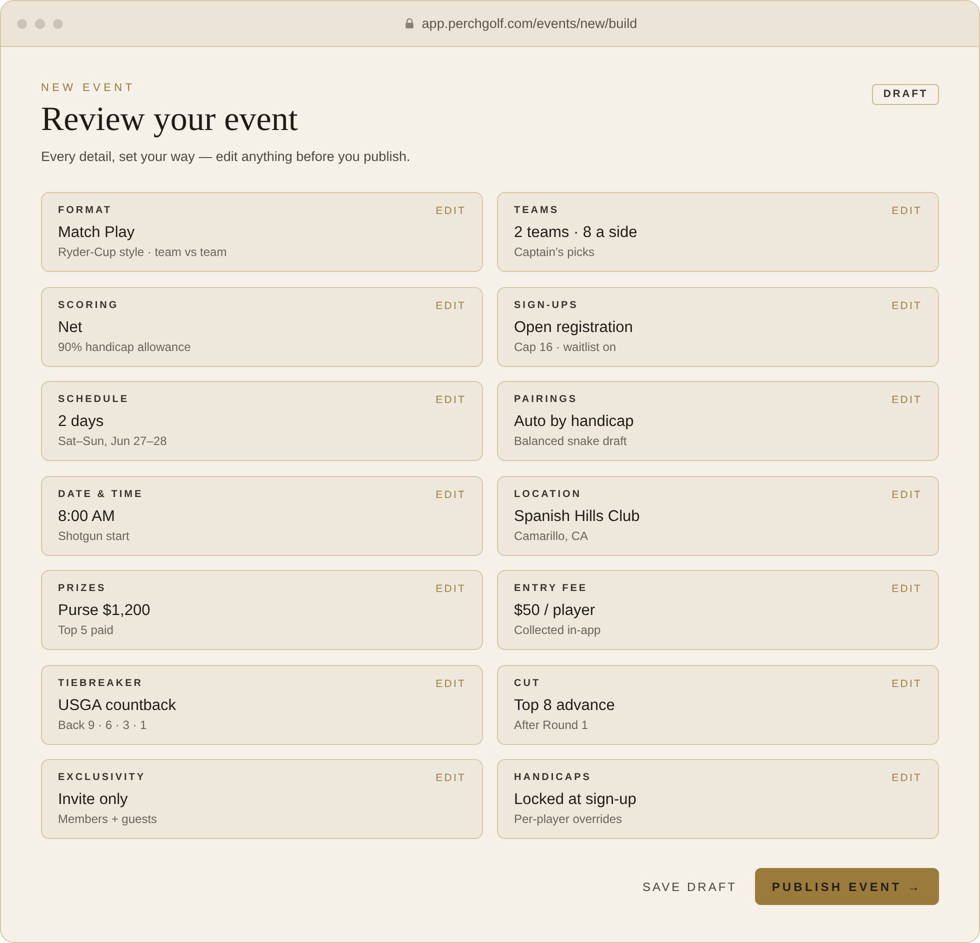  What do you see at coordinates (546, 305) in the screenshot?
I see `card-label: SIGN-UPS` at bounding box center [546, 305].